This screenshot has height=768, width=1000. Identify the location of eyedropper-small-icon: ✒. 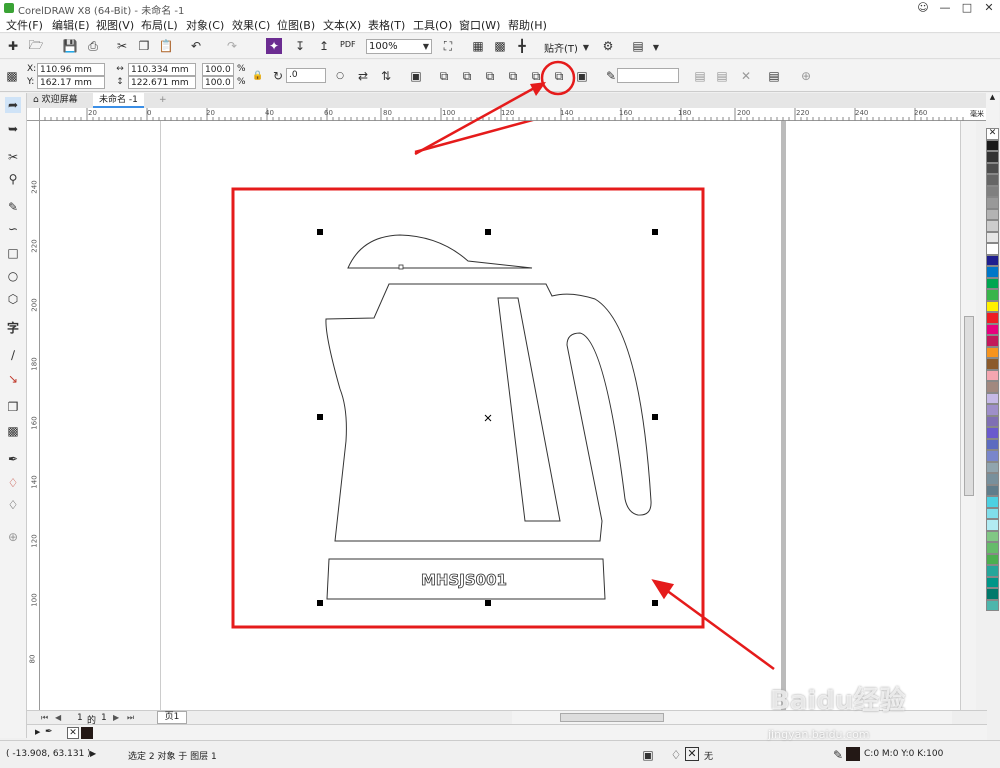
(49, 732).